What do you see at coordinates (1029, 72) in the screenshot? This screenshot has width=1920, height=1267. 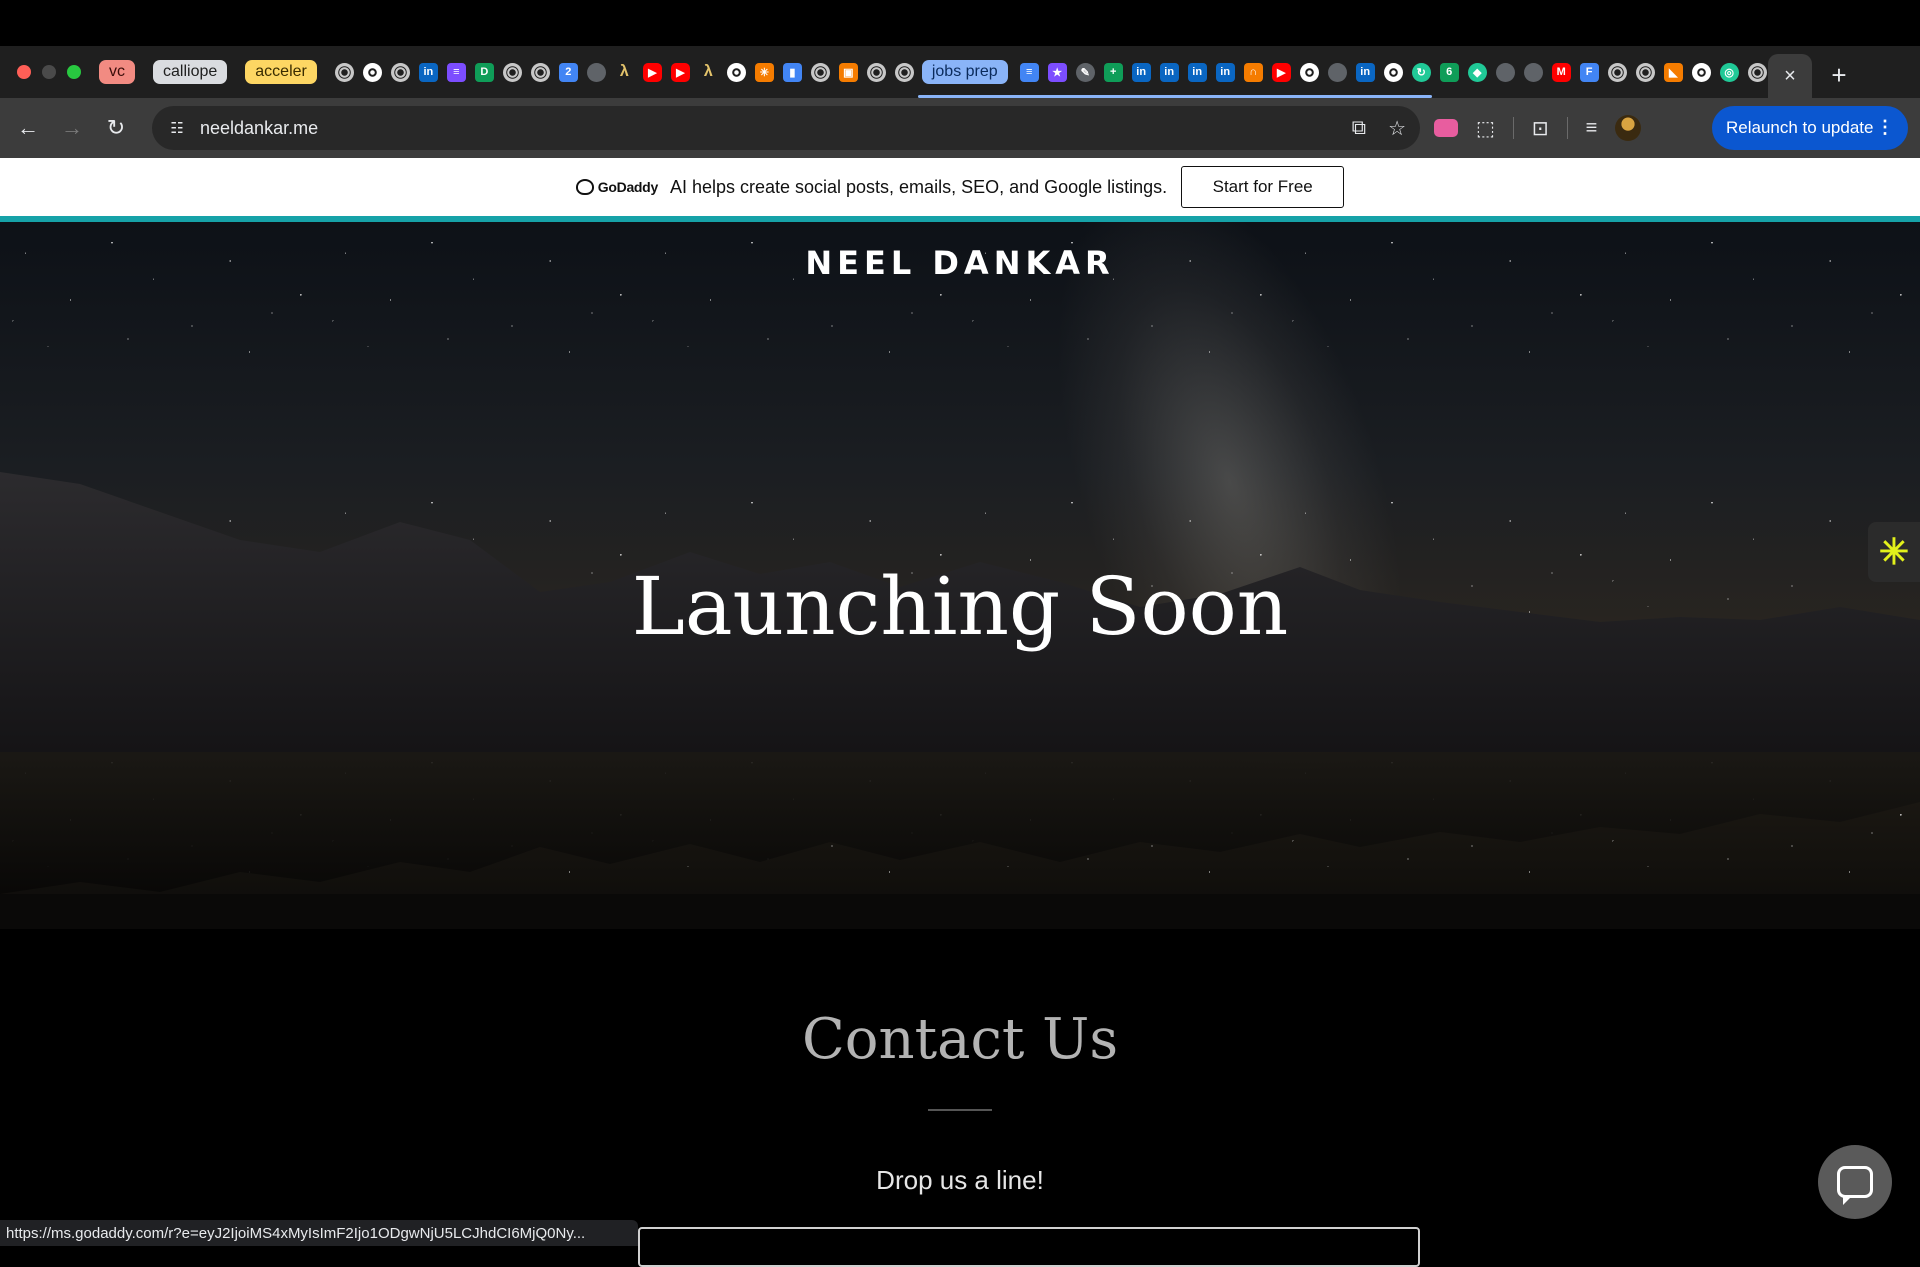 I see `docs-icon: ≡` at bounding box center [1029, 72].